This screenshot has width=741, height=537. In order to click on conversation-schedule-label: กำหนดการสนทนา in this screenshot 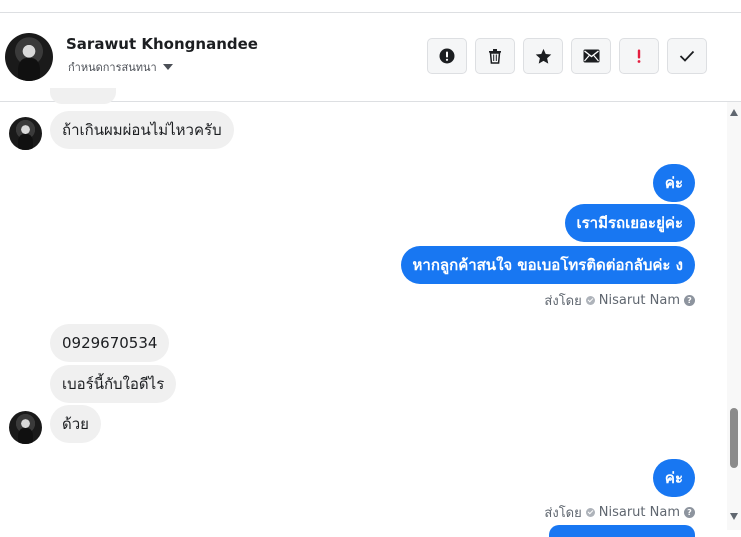, I will do `click(112, 67)`.